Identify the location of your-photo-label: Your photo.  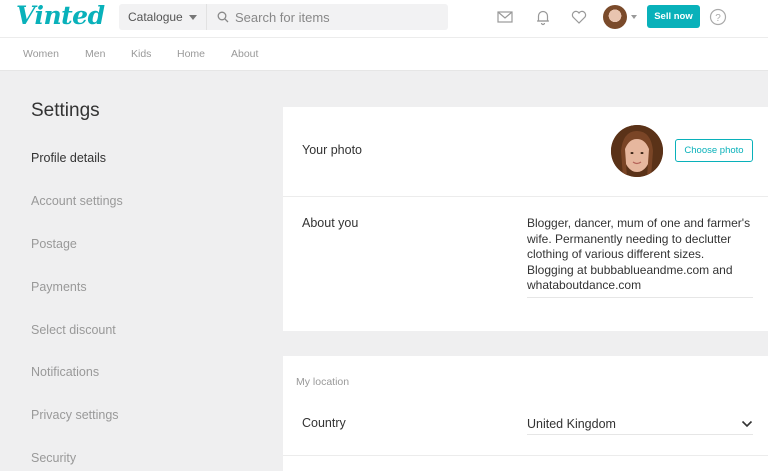
(332, 150).